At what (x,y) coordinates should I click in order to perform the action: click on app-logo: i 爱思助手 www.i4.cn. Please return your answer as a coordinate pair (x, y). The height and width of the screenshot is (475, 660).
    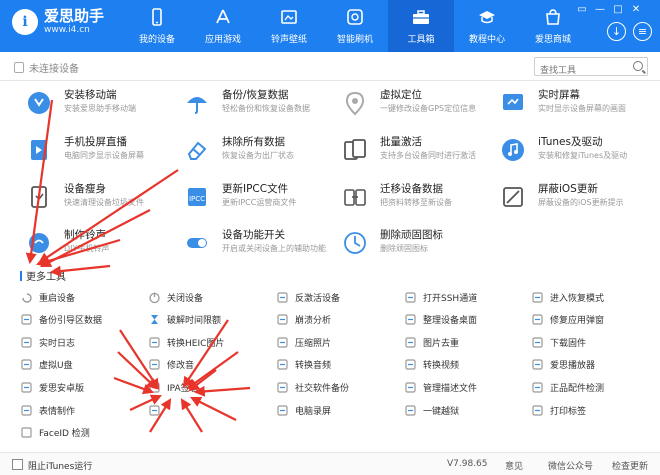
    Looking at the image, I should click on (58, 22).